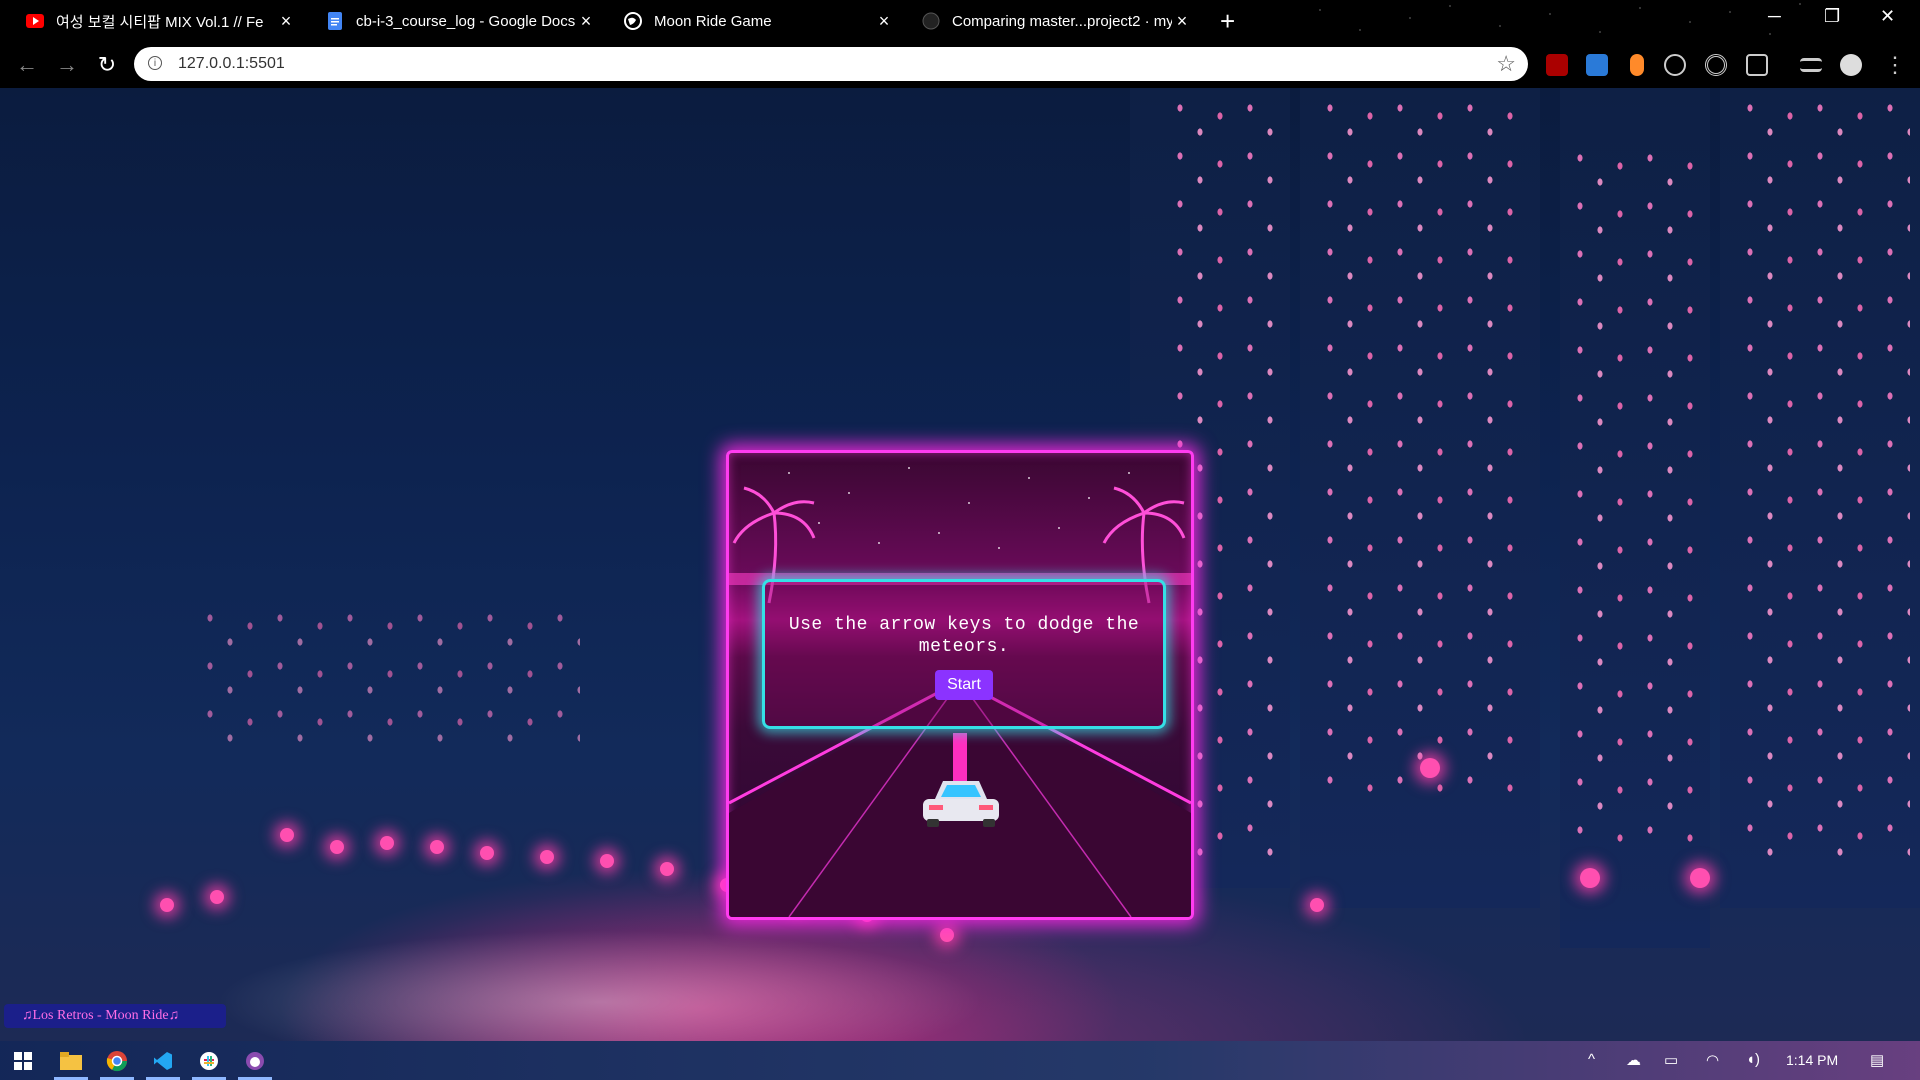 This screenshot has height=1080, width=1920. What do you see at coordinates (1895, 65) in the screenshot?
I see `menu-kebab-icon: ⋮` at bounding box center [1895, 65].